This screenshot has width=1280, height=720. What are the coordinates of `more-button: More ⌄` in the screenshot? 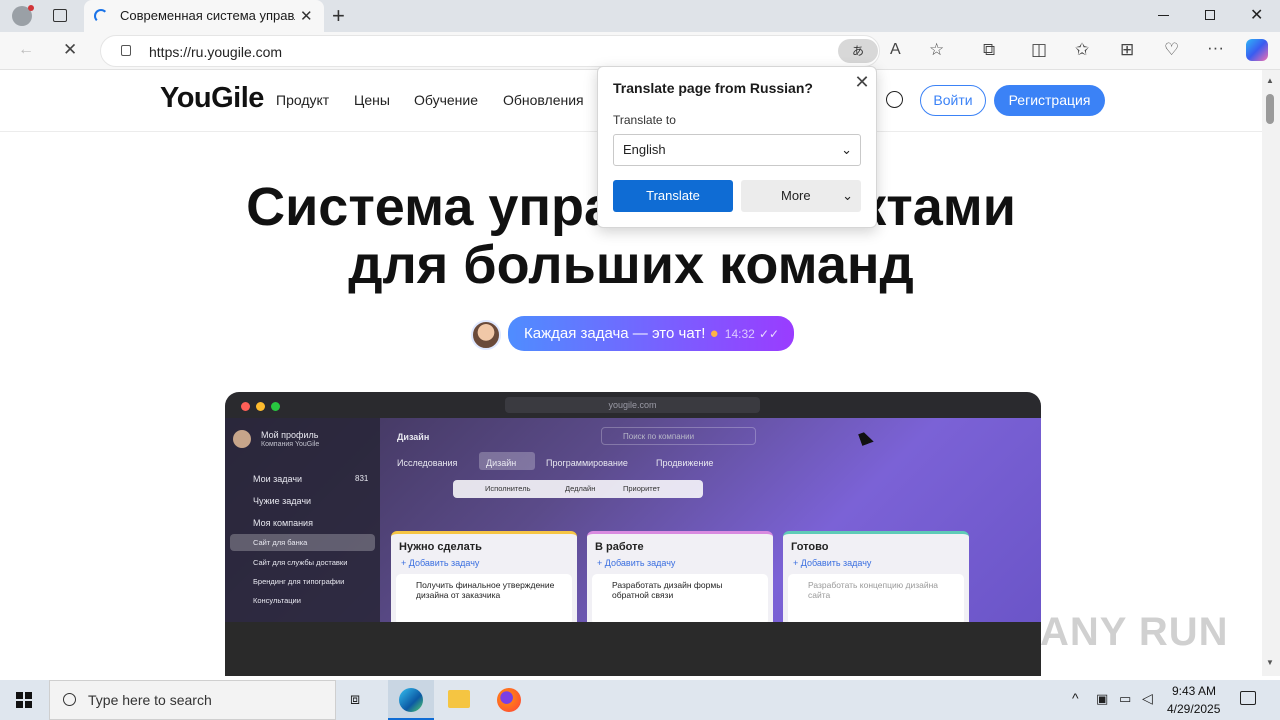 It's located at (801, 196).